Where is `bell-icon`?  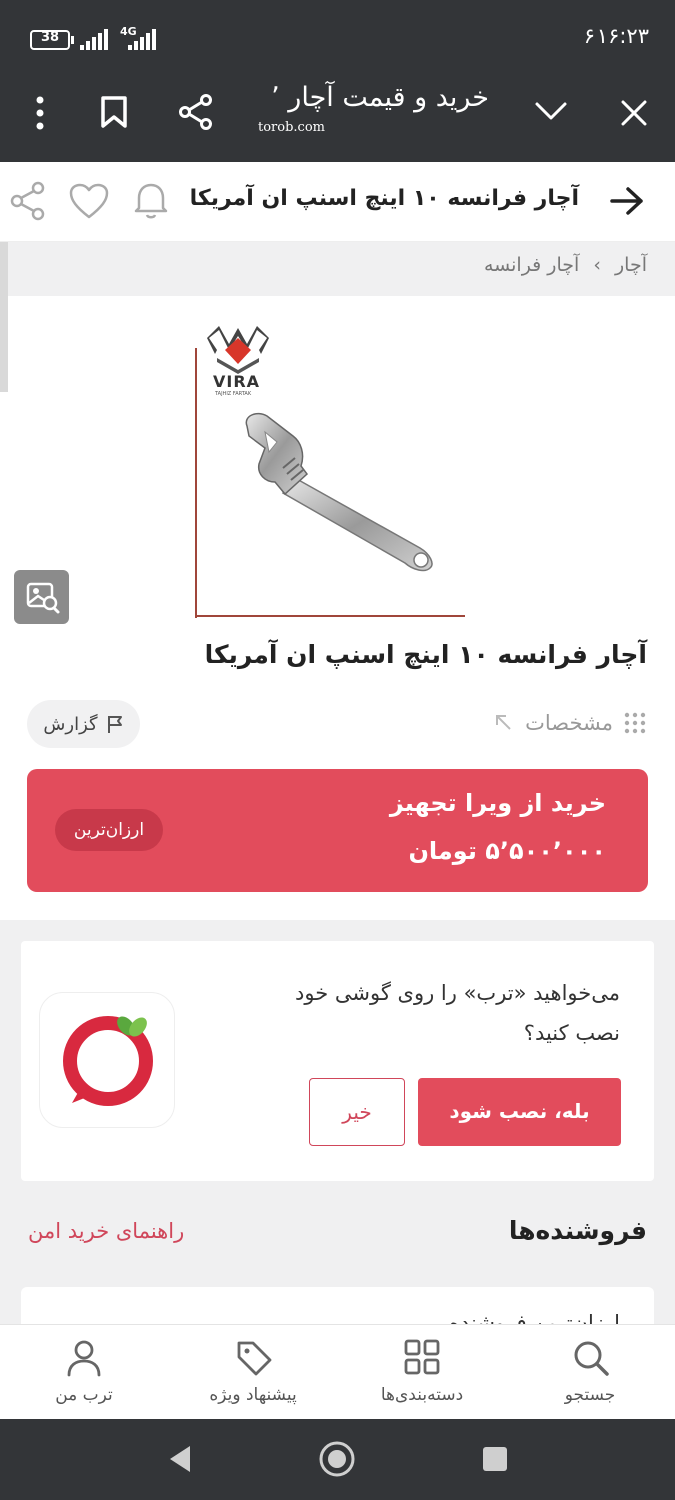 bell-icon is located at coordinates (151, 200).